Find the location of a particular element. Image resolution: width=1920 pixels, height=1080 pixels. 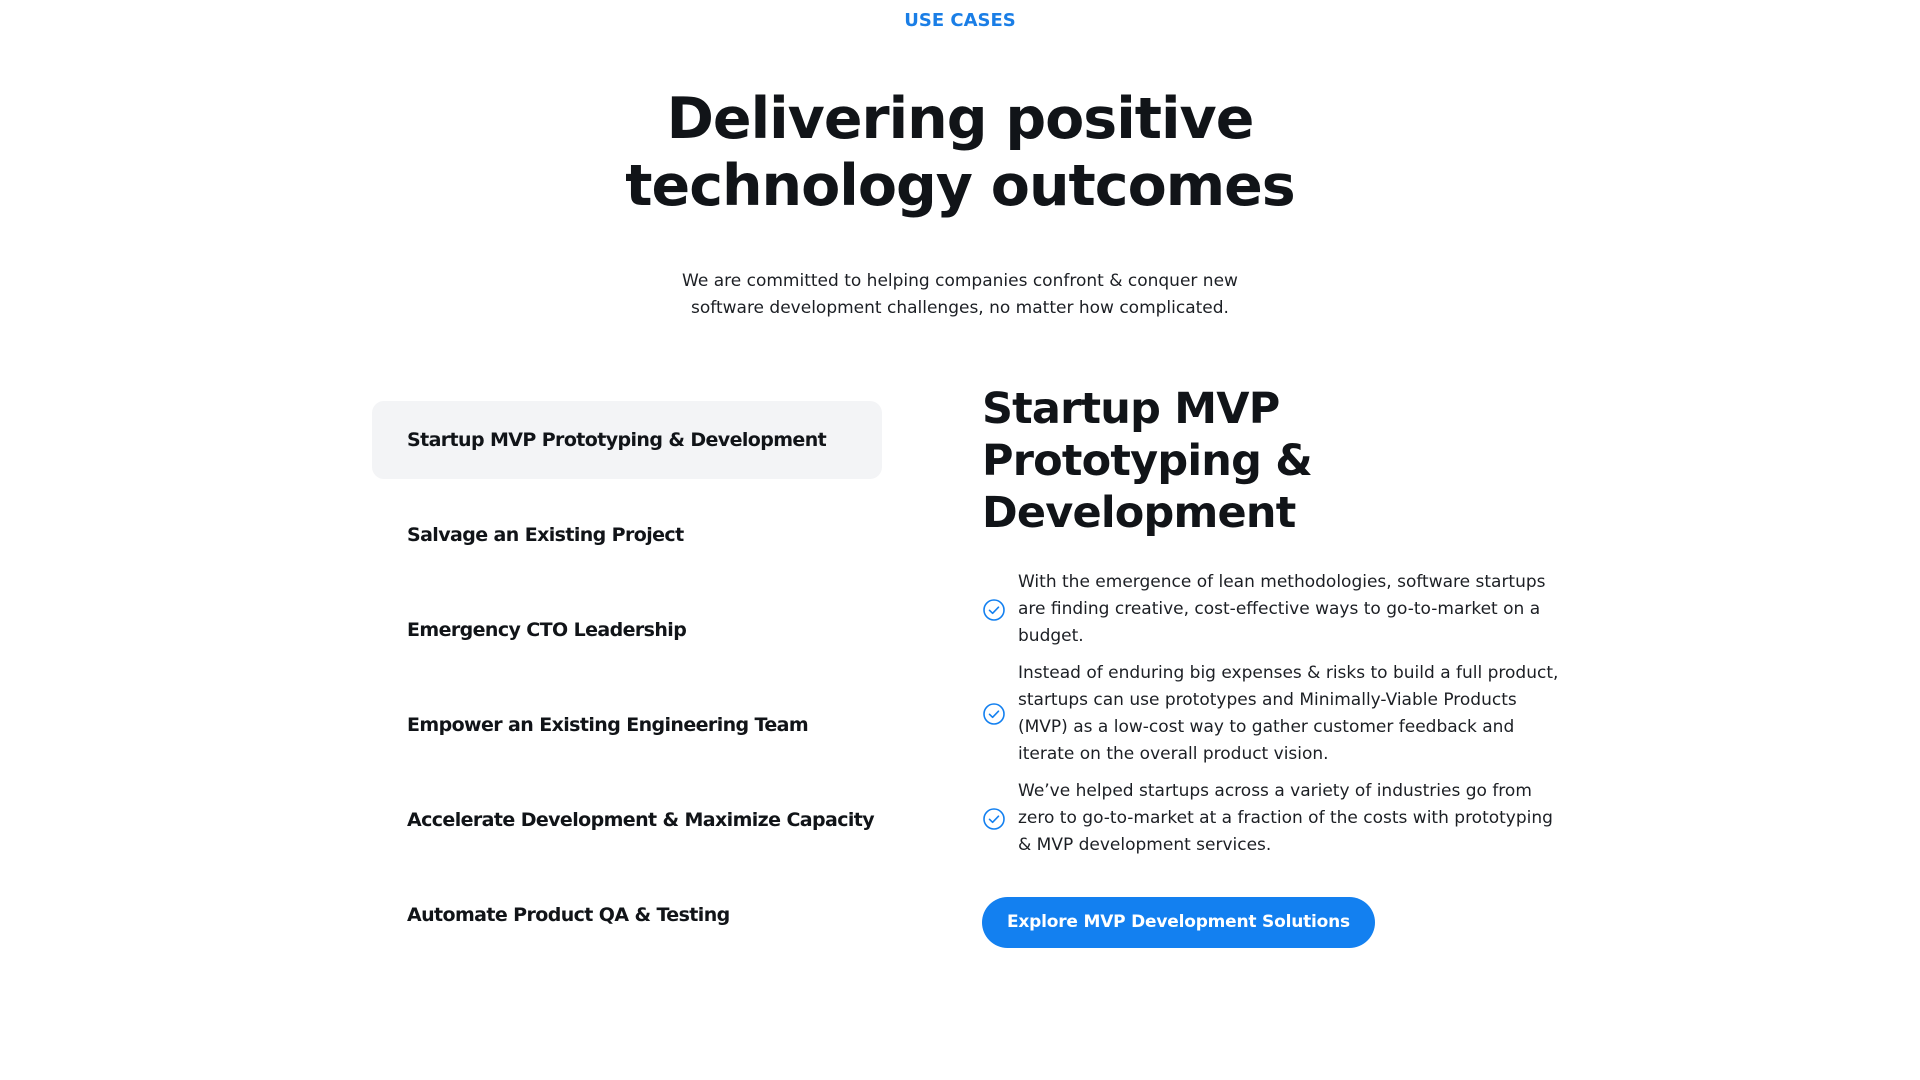

tab-empower-team: Empower an Existing Engineering Team is located at coordinates (627, 725).